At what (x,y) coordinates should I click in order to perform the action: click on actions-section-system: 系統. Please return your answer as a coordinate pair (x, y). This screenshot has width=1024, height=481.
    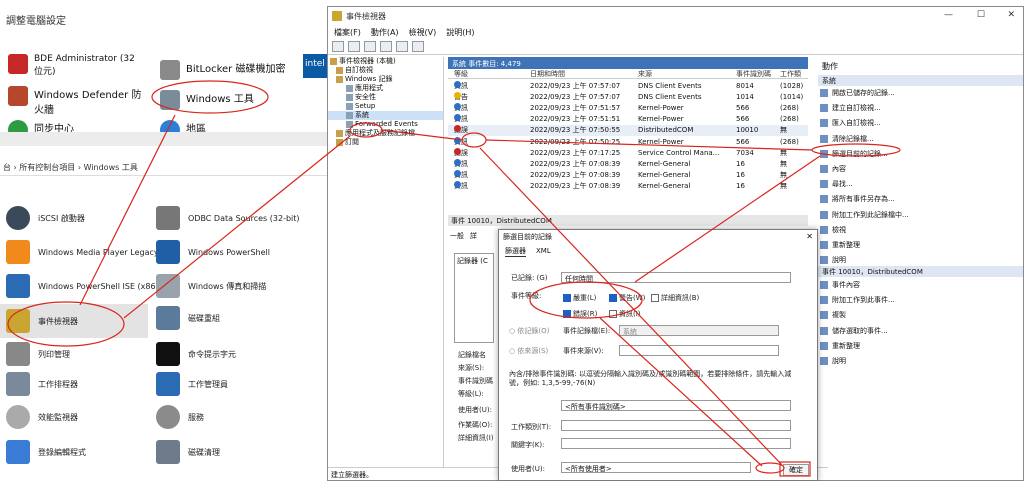
    Looking at the image, I should click on (920, 80).